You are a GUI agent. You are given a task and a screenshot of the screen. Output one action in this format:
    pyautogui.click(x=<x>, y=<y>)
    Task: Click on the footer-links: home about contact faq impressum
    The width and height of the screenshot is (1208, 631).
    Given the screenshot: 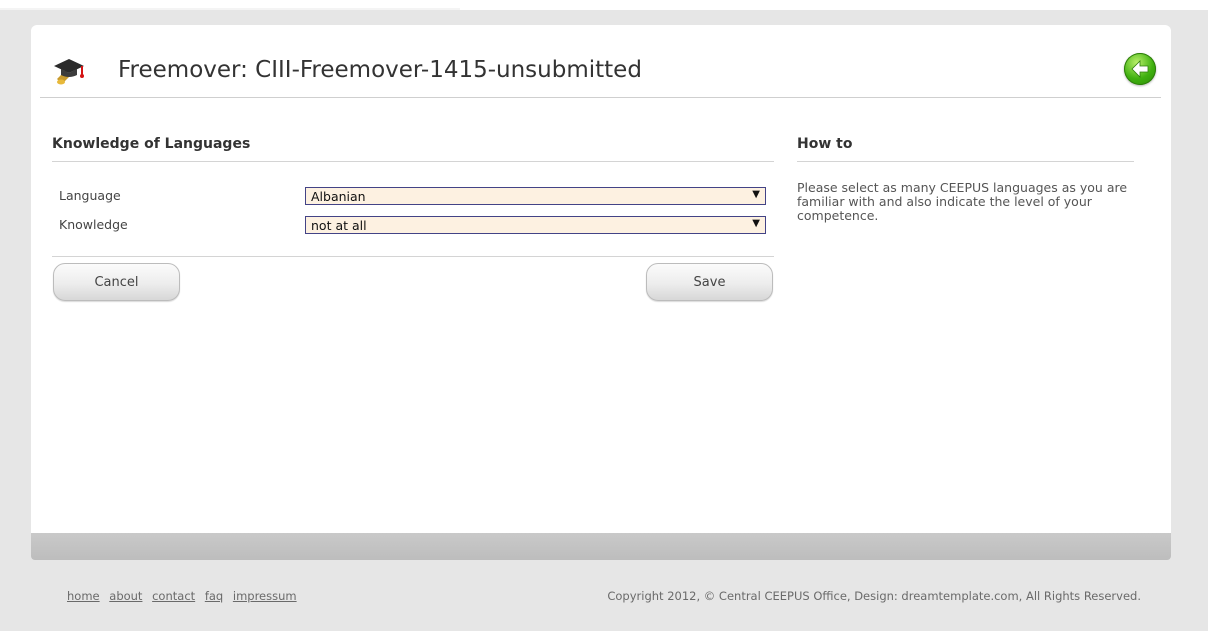 What is the action you would take?
    pyautogui.click(x=185, y=596)
    